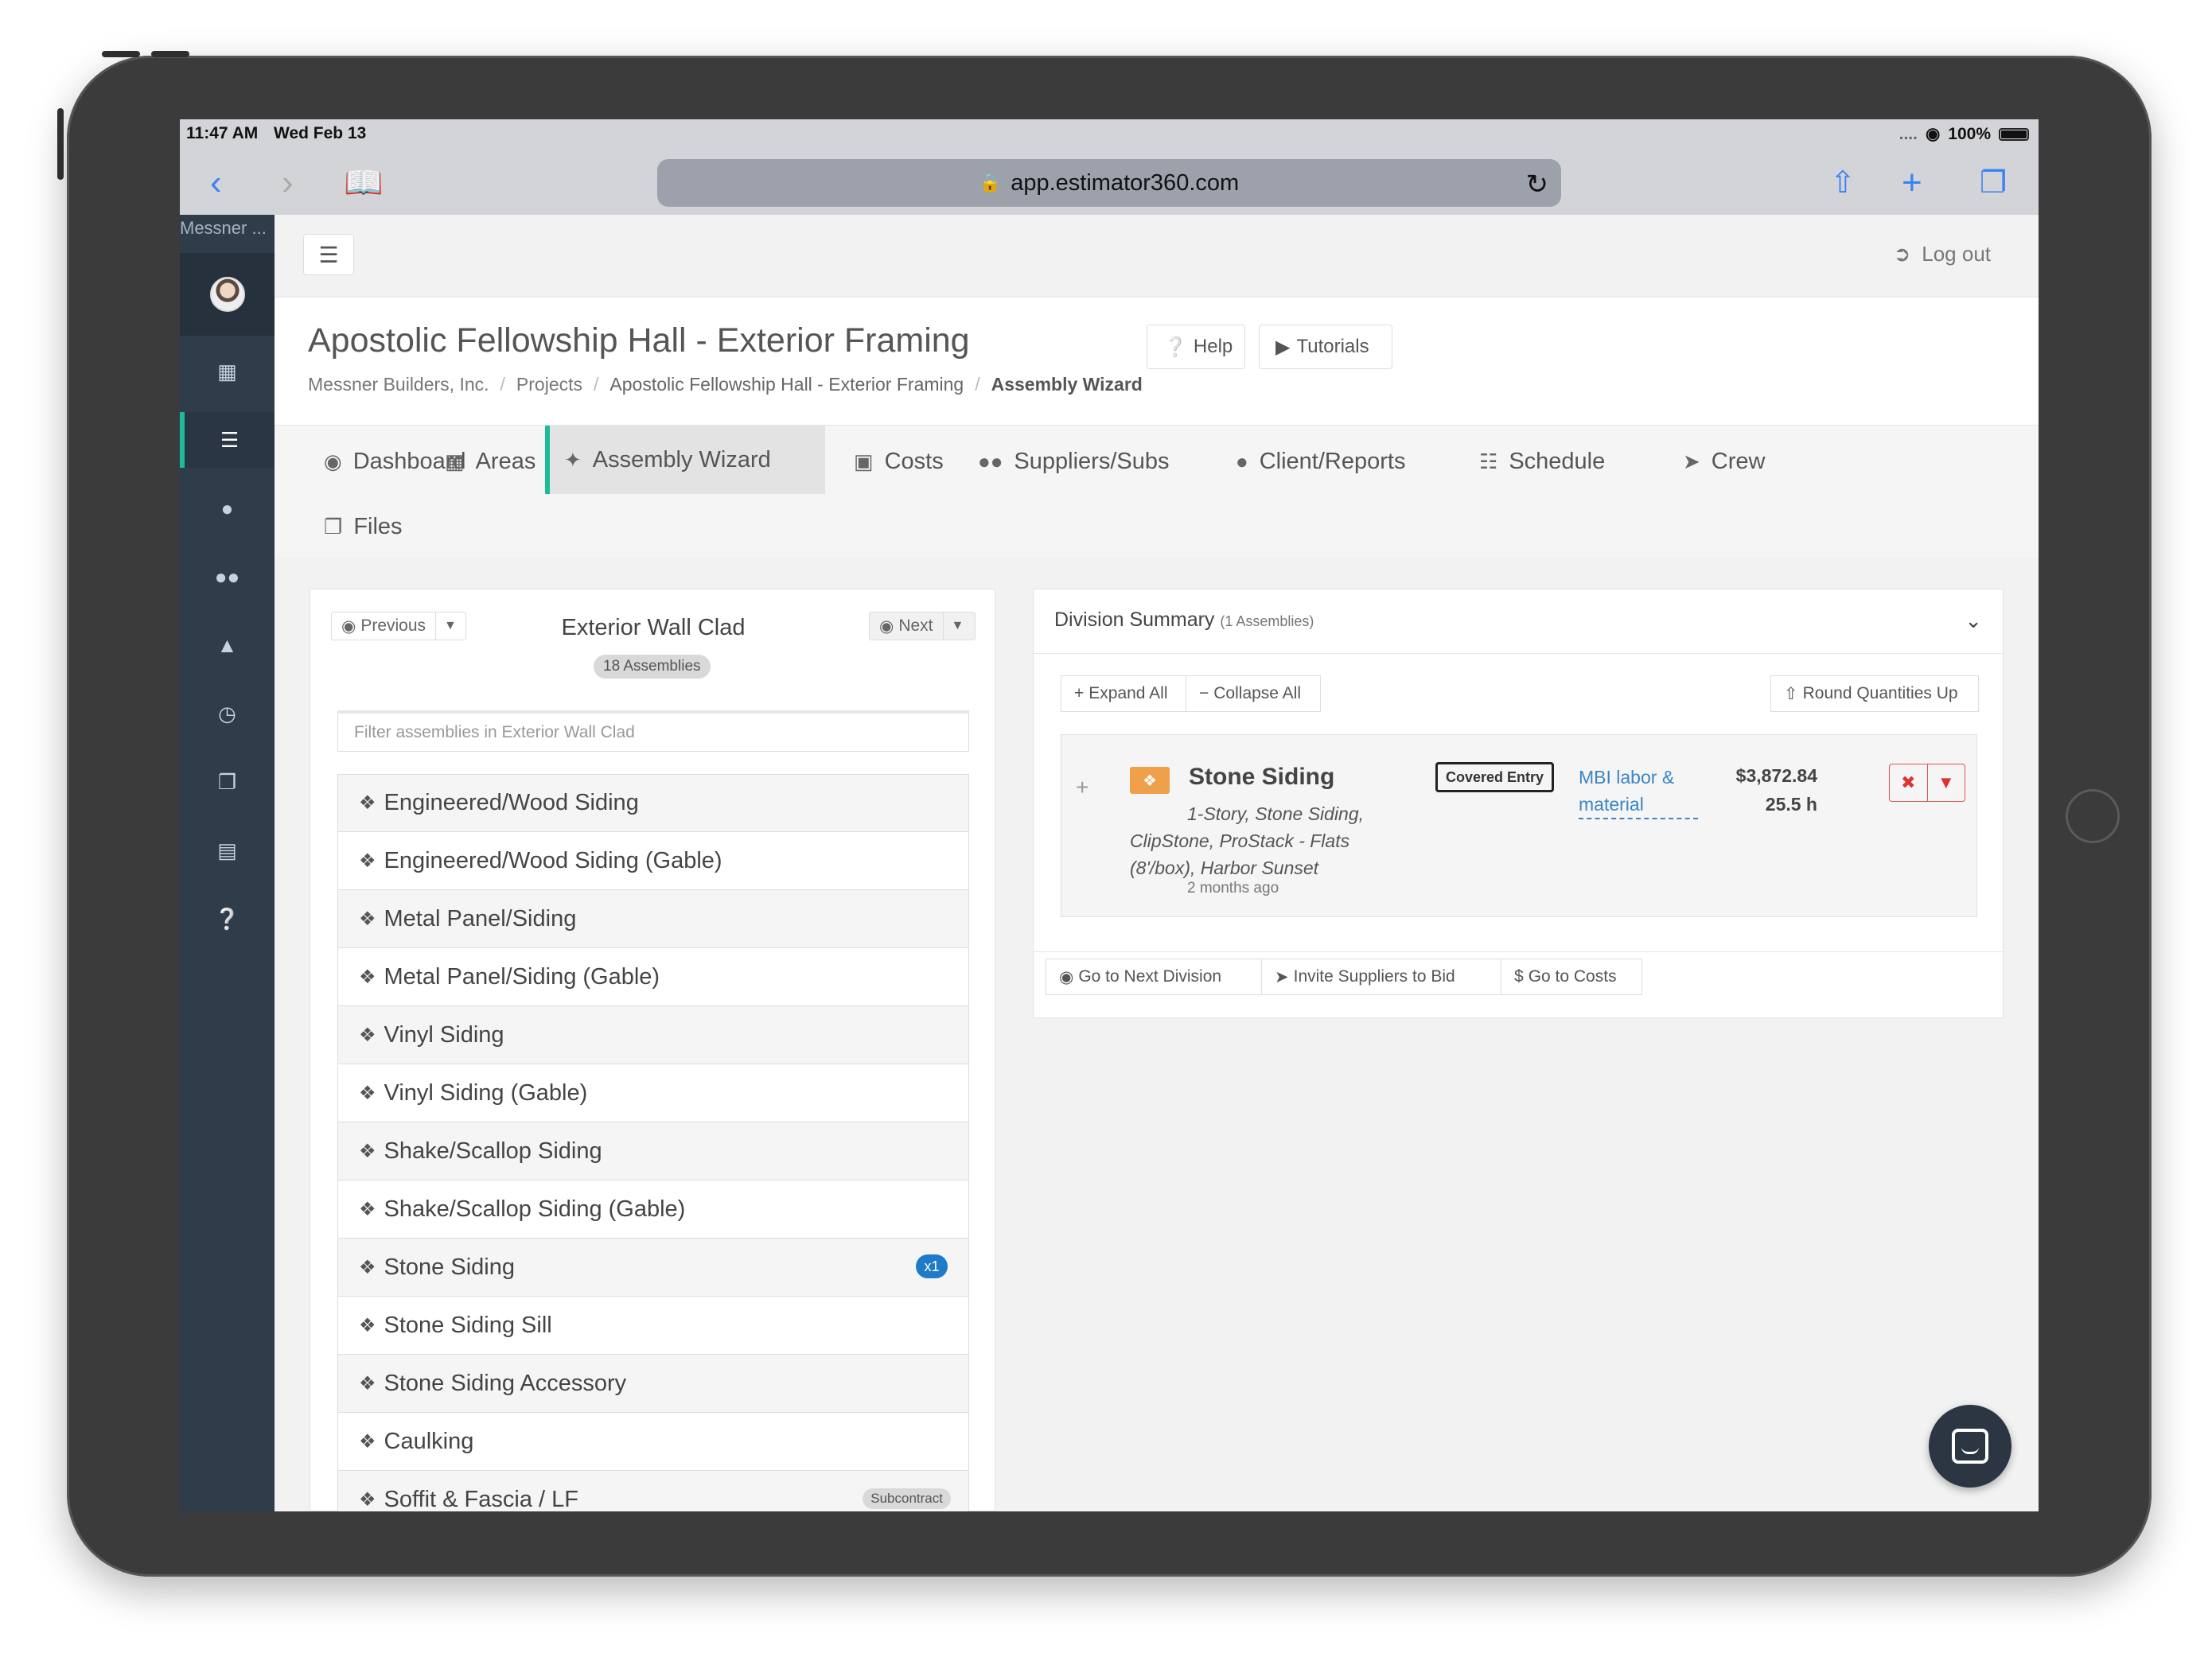  I want to click on list-item: ❖ Soffit & Fascia / LF Subcontract, so click(653, 1491).